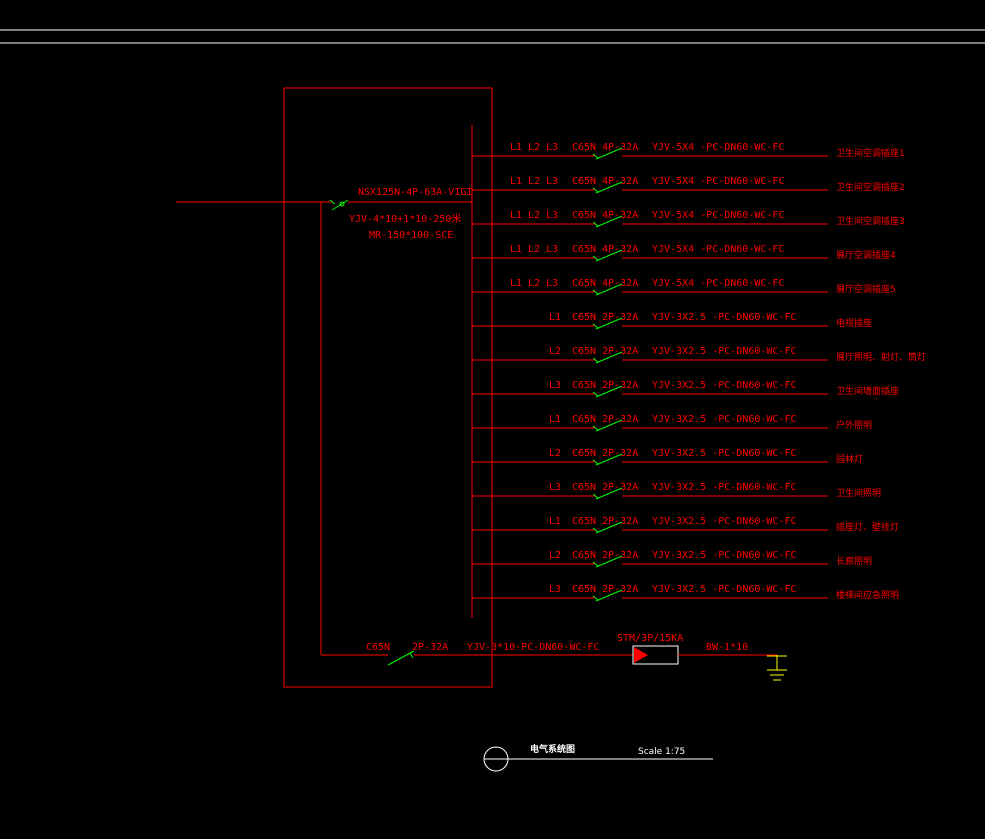 The image size is (985, 839). I want to click on circuit-load: 卫生间照明, so click(858, 493).